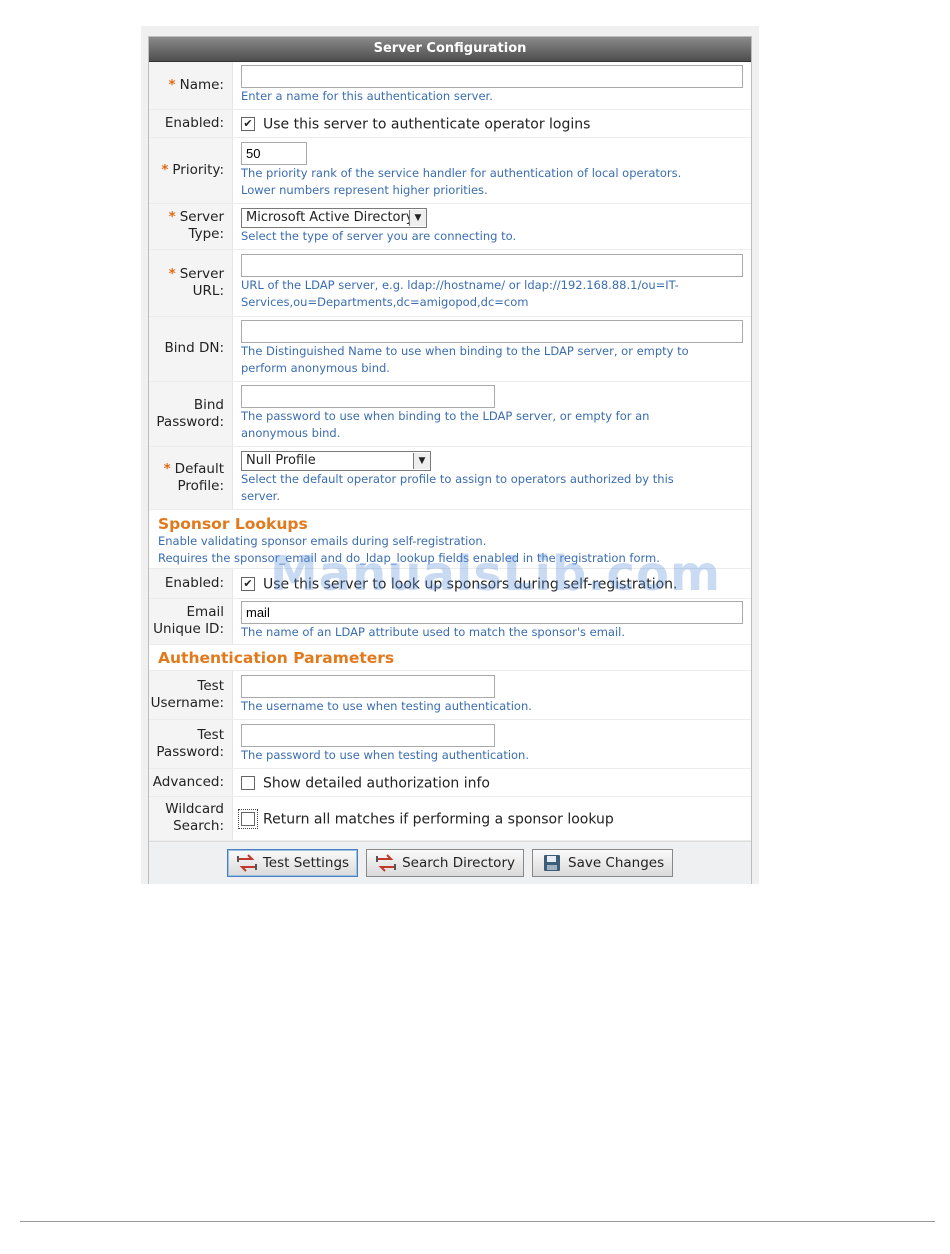  What do you see at coordinates (206, 234) in the screenshot?
I see `server-type-label-2: Type:` at bounding box center [206, 234].